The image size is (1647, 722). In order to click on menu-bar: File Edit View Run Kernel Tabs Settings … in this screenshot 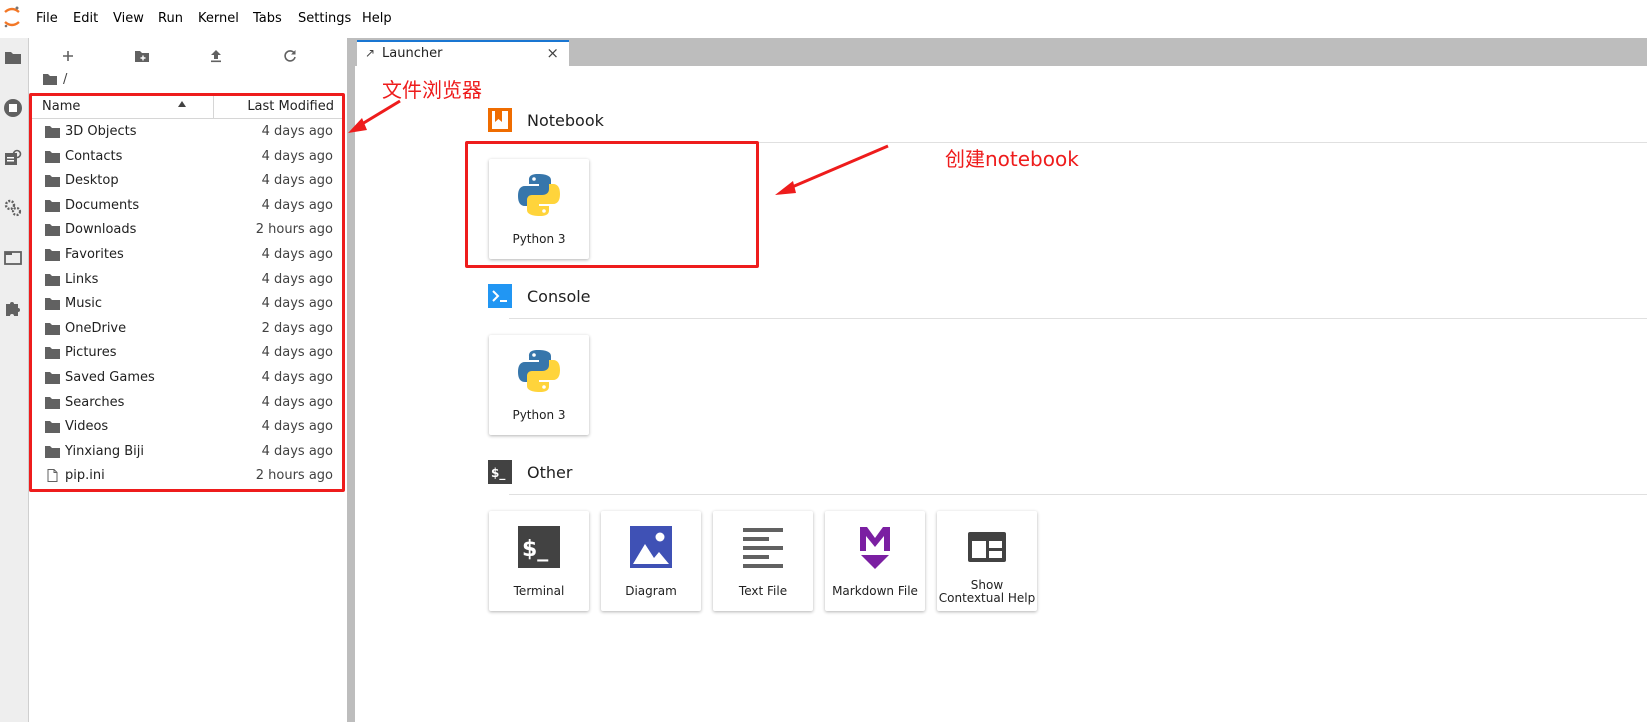, I will do `click(823, 19)`.